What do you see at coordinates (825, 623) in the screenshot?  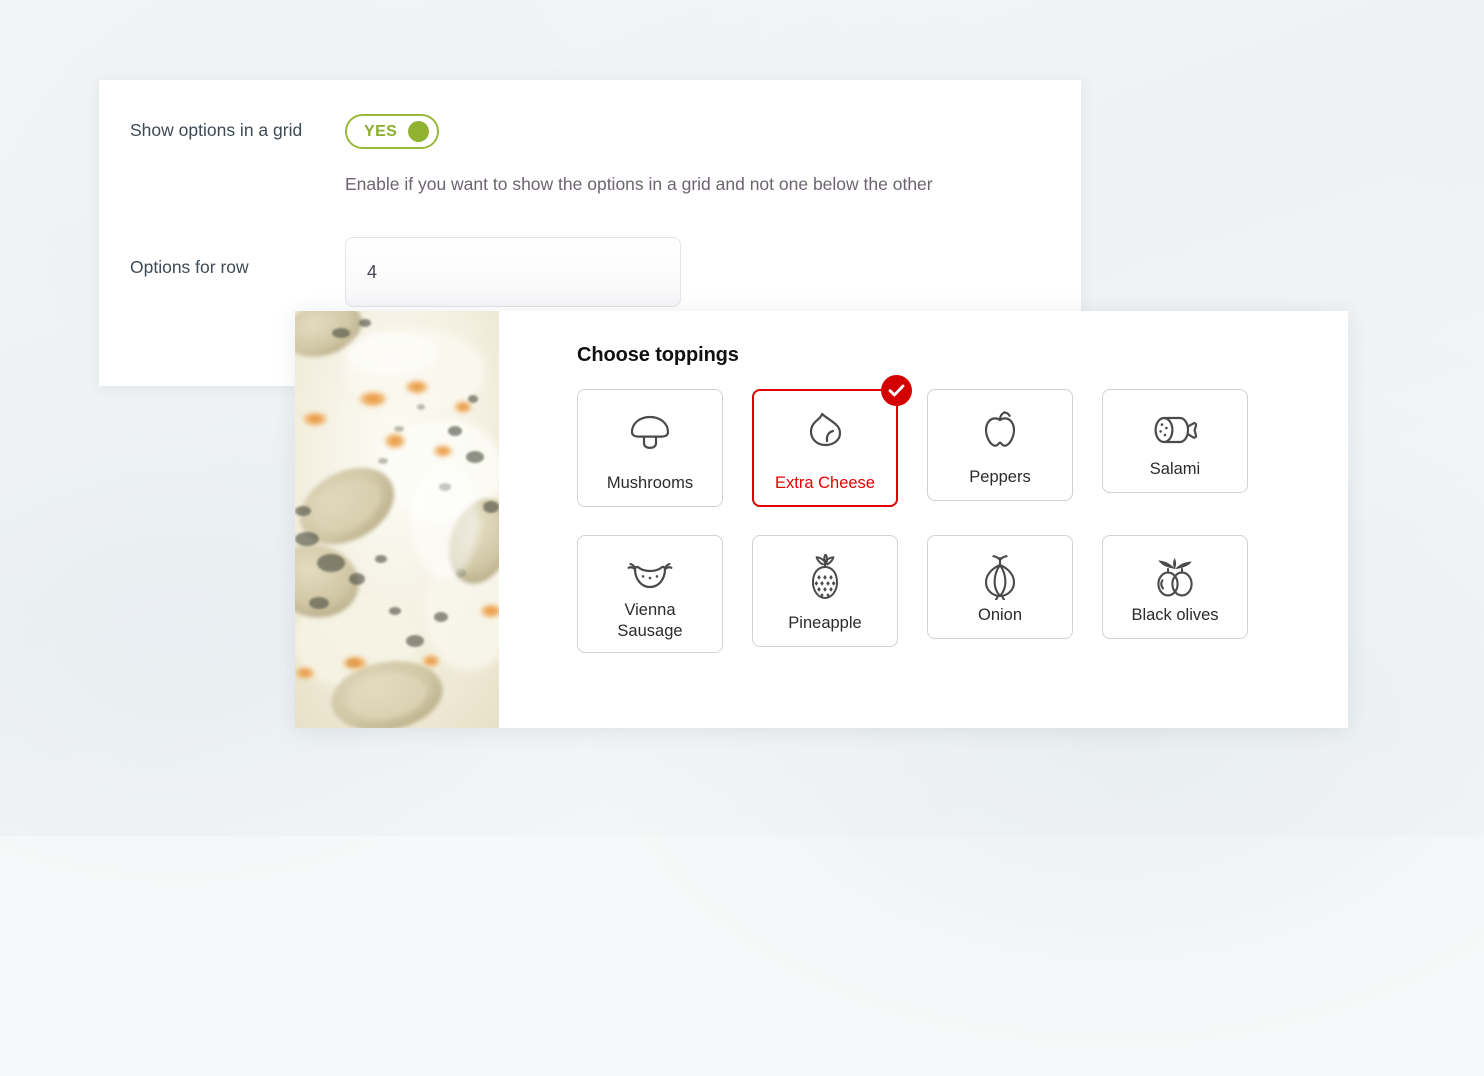 I see `topping-label: Pineapple` at bounding box center [825, 623].